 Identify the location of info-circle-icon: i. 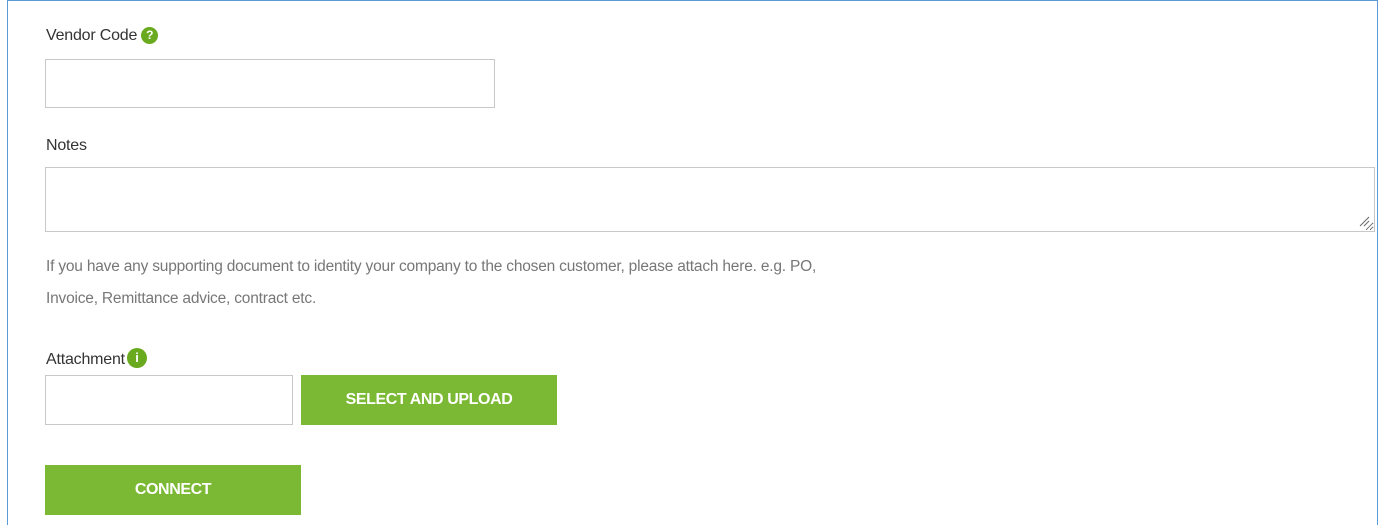
(136, 358).